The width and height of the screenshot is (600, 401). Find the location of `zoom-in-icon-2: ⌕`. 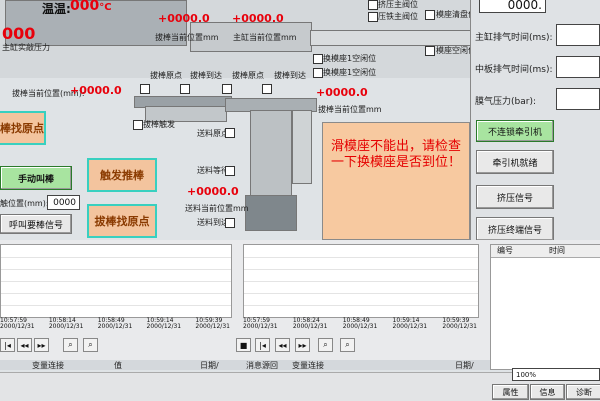

zoom-in-icon-2: ⌕ is located at coordinates (347, 345).